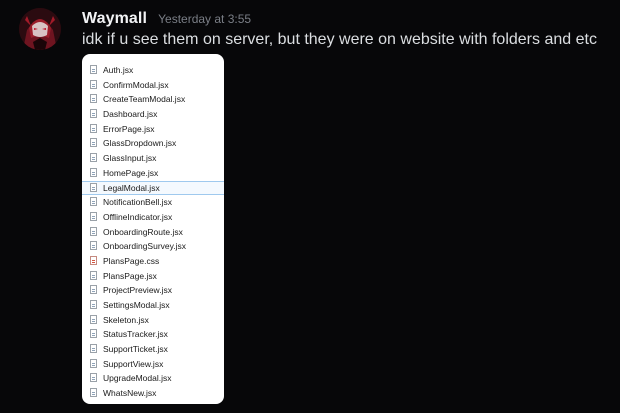 Image resolution: width=620 pixels, height=413 pixels. What do you see at coordinates (153, 320) in the screenshot?
I see `file-list-item: Skeleton.jsx` at bounding box center [153, 320].